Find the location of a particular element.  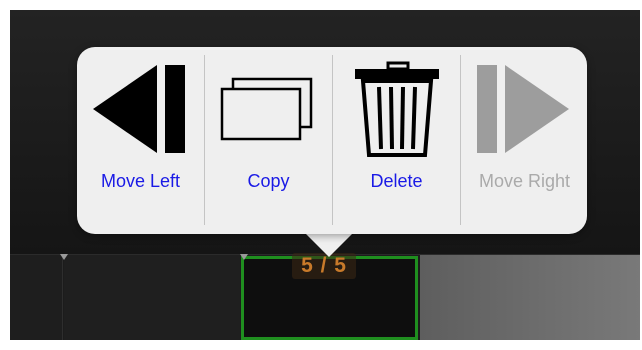

copy-label: Copy is located at coordinates (268, 181).